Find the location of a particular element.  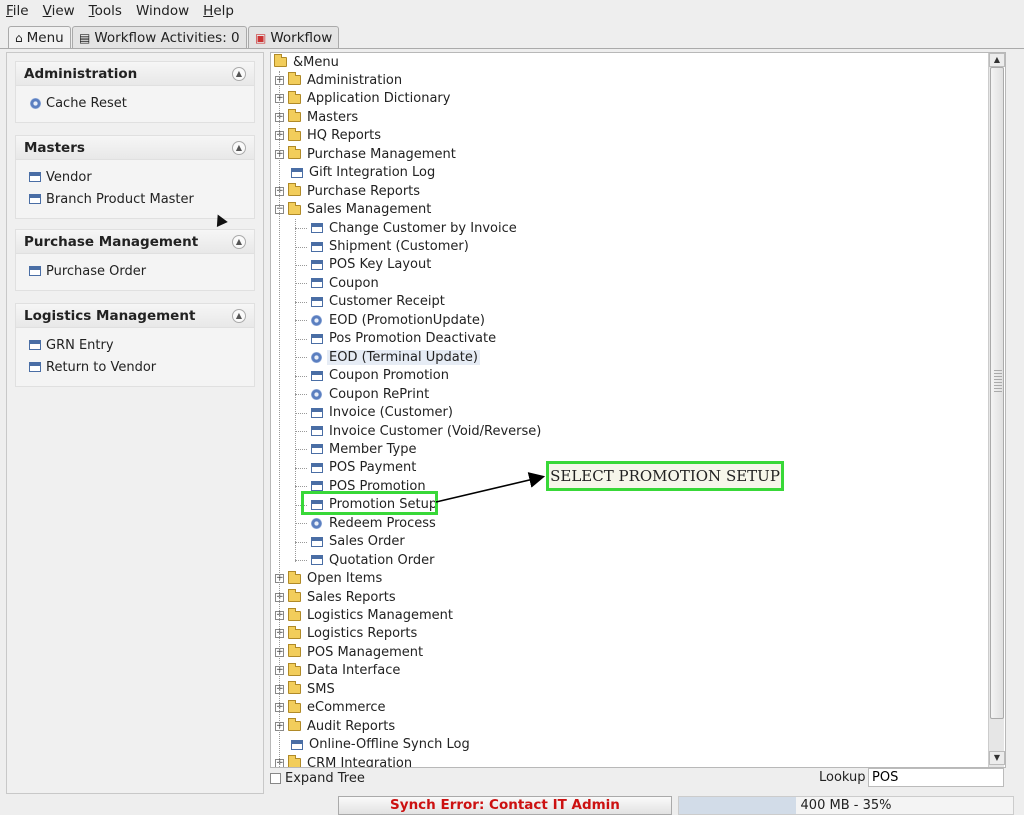

scroll-down-icon: ▼ is located at coordinates (997, 758).